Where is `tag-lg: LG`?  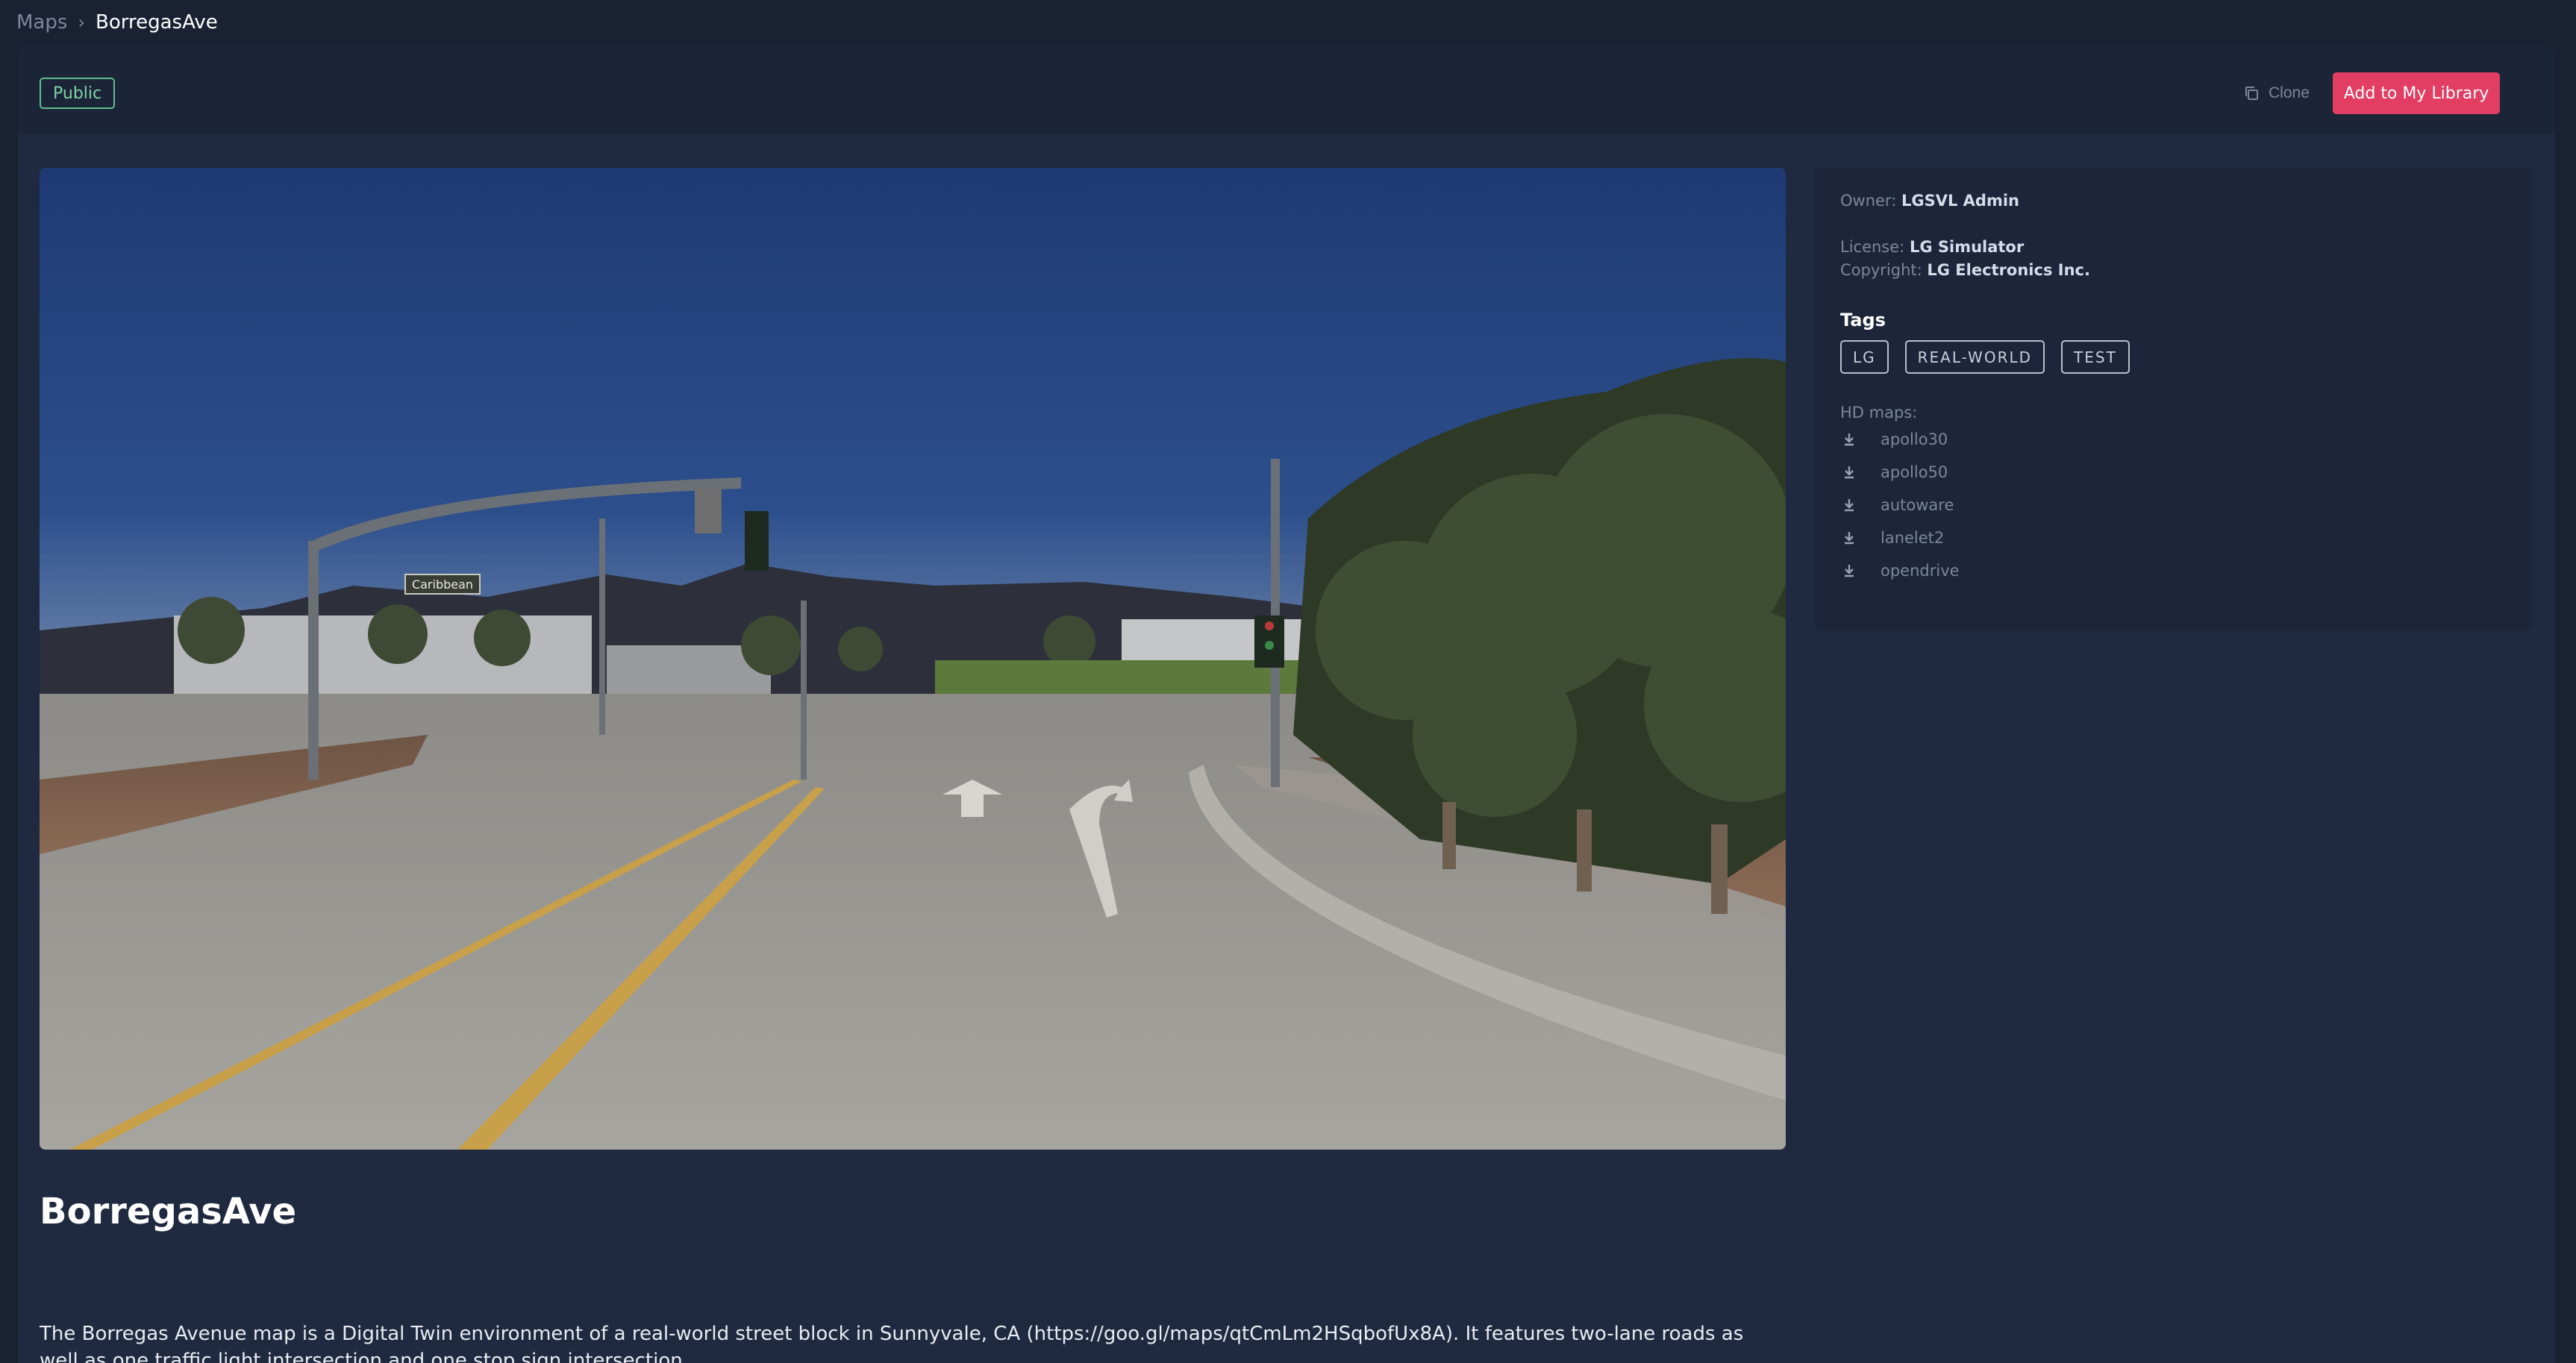
tag-lg: LG is located at coordinates (1864, 357).